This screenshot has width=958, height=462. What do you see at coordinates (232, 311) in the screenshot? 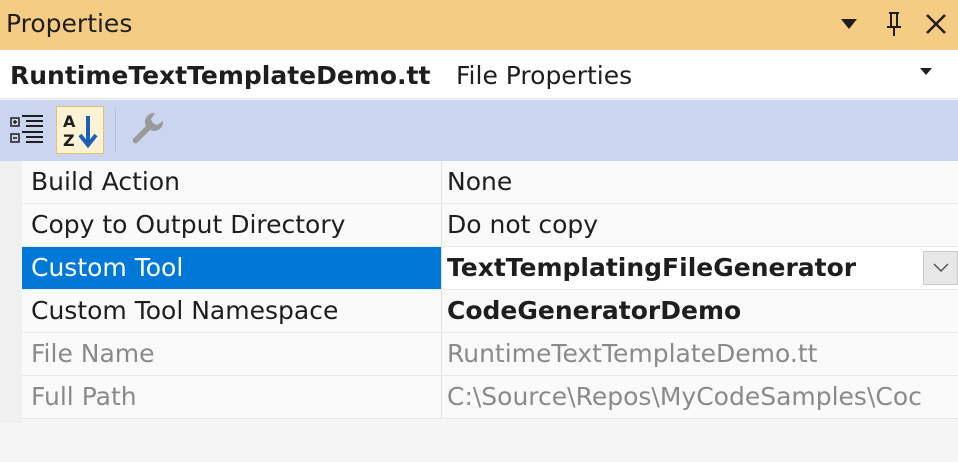
I see `property-name: Custom Tool Namespace` at bounding box center [232, 311].